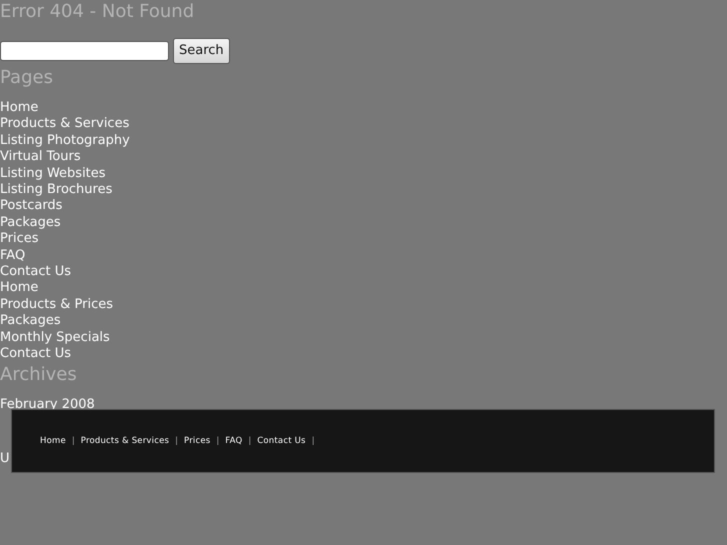  What do you see at coordinates (363, 124) in the screenshot?
I see `page-link: Products & Services` at bounding box center [363, 124].